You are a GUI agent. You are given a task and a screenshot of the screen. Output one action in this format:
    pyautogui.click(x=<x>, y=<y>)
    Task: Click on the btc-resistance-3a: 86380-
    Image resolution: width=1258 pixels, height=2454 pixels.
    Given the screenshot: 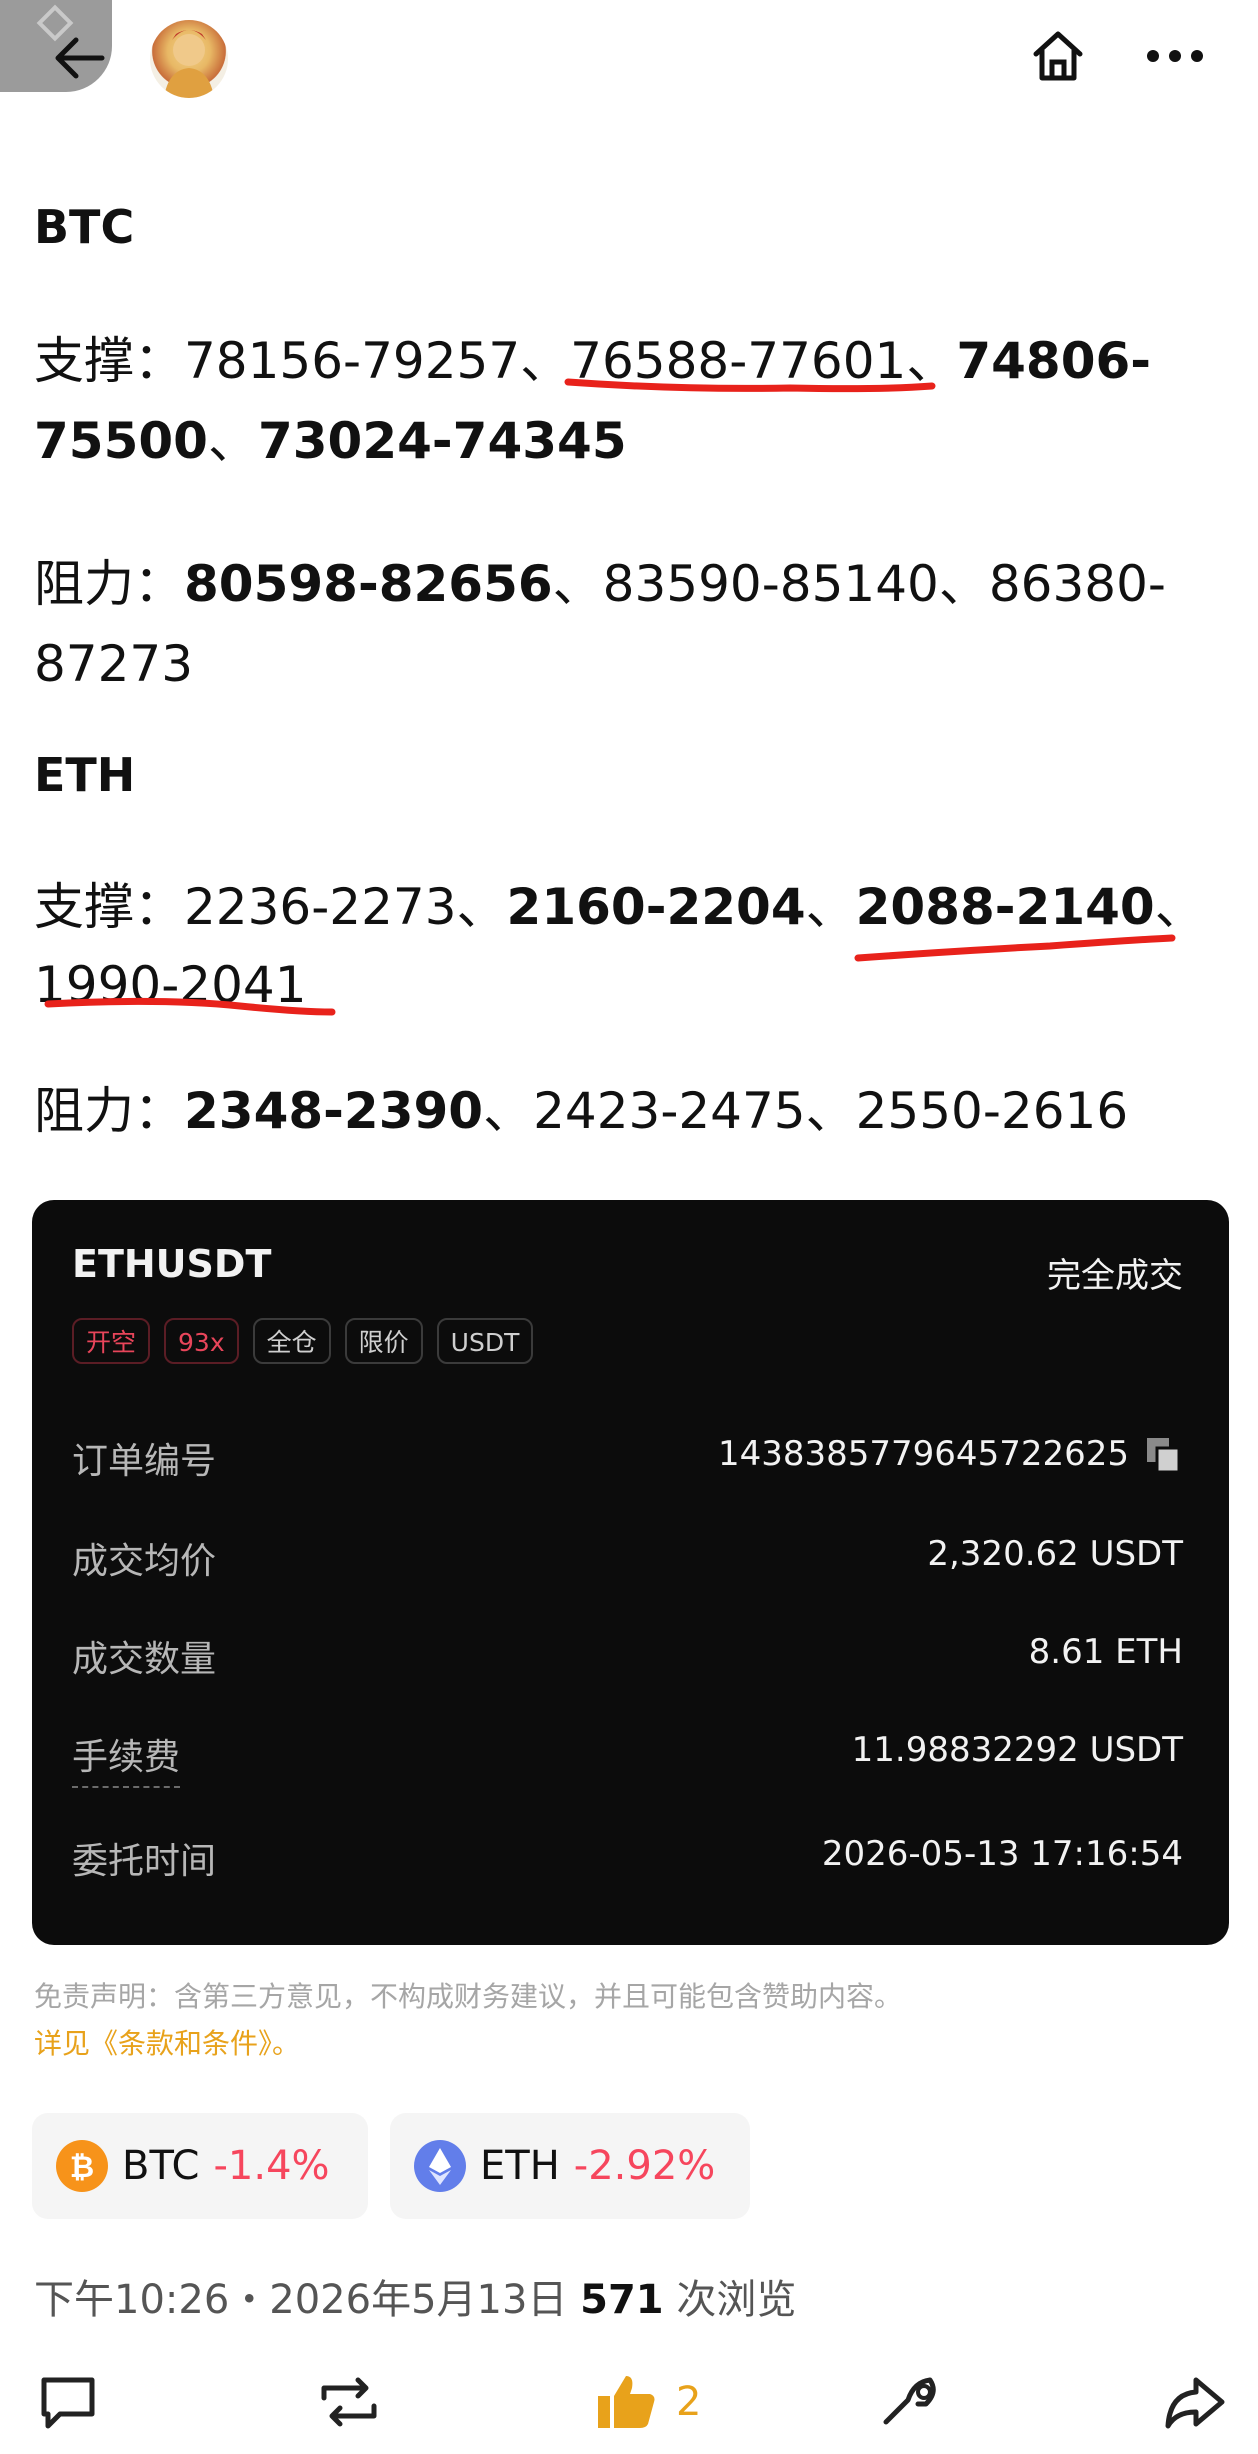 What is the action you would take?
    pyautogui.click(x=1077, y=584)
    